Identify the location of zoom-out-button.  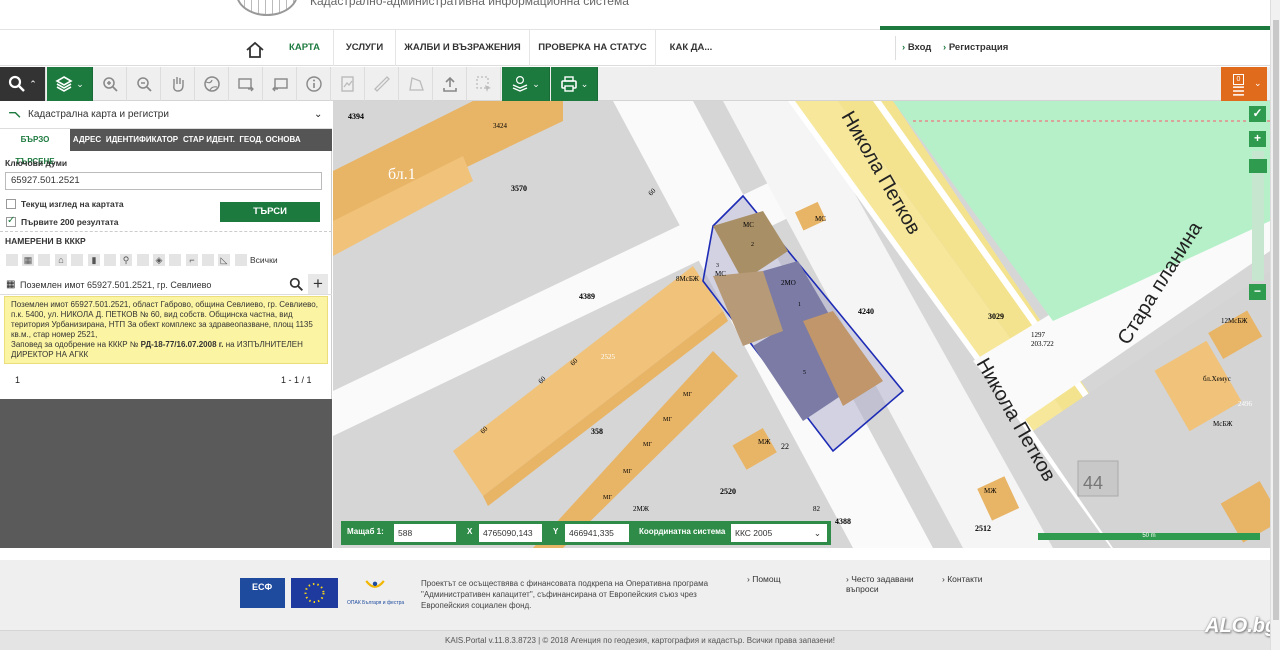
(144, 84).